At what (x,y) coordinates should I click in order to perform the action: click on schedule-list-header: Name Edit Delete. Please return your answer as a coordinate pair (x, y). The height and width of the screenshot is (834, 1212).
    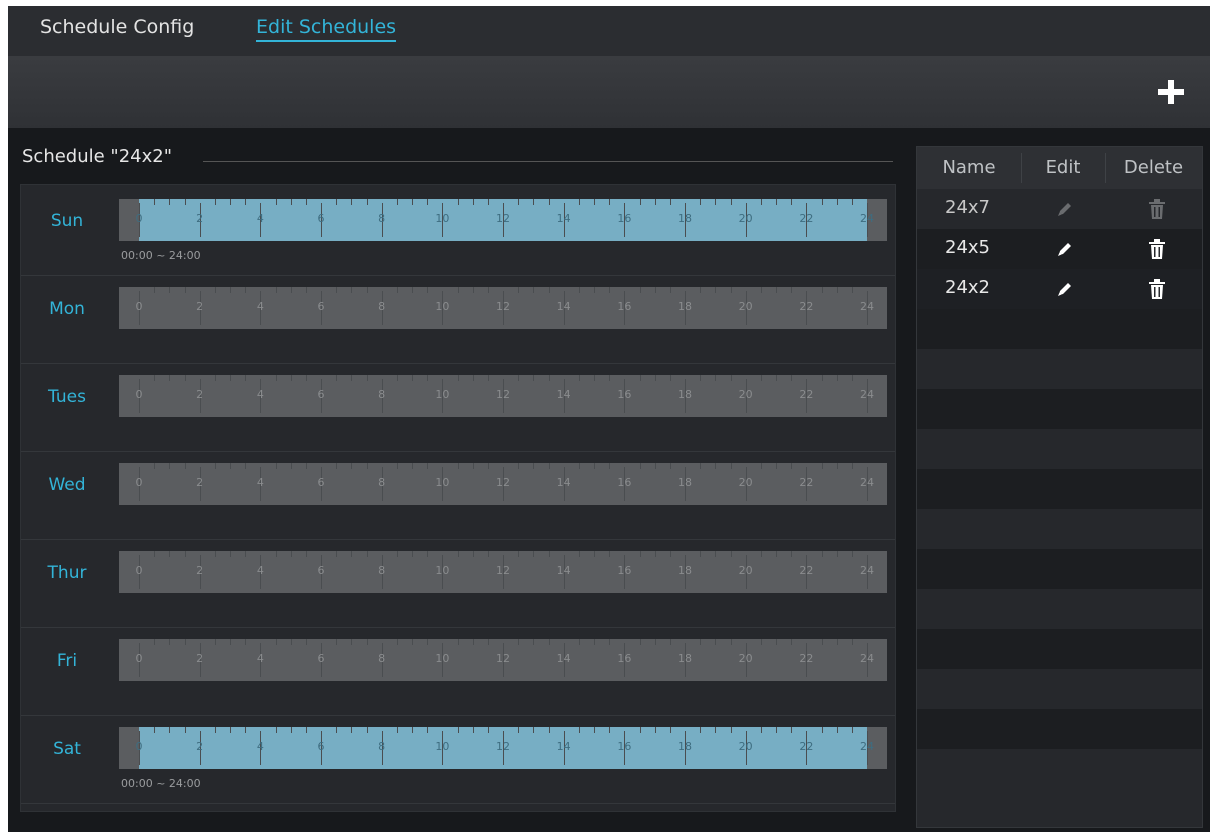
    Looking at the image, I should click on (1059, 168).